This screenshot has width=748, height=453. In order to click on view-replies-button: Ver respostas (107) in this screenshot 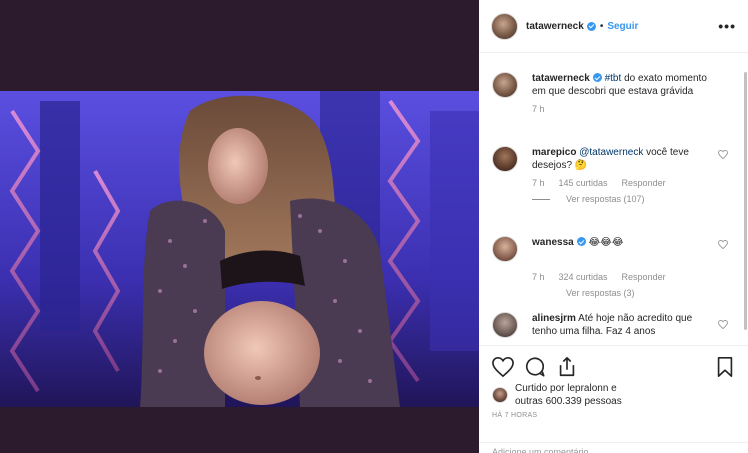, I will do `click(632, 199)`.